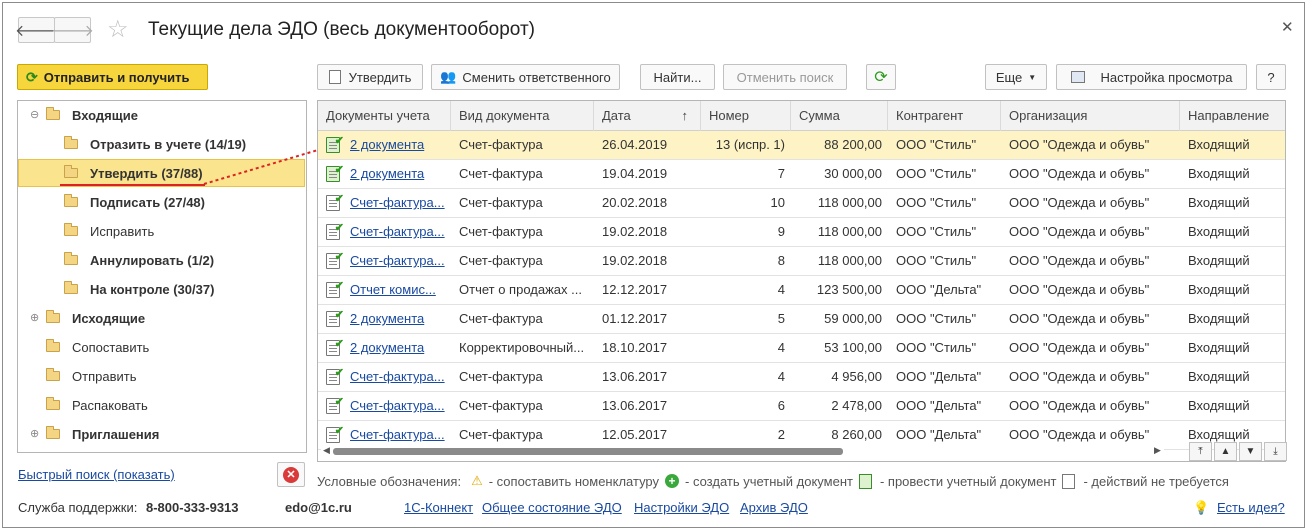  I want to click on tree-node: Сопоставить, so click(97, 347).